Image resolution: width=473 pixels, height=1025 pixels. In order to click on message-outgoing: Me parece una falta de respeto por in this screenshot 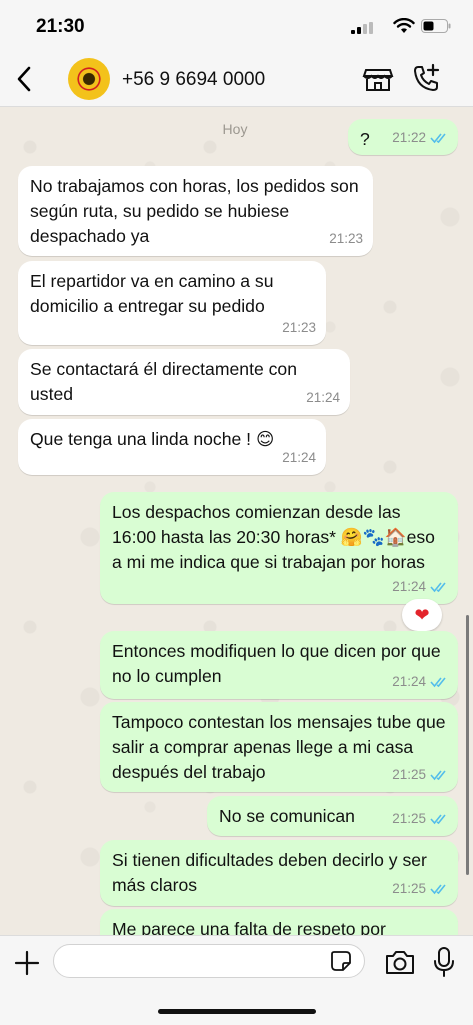, I will do `click(279, 922)`.